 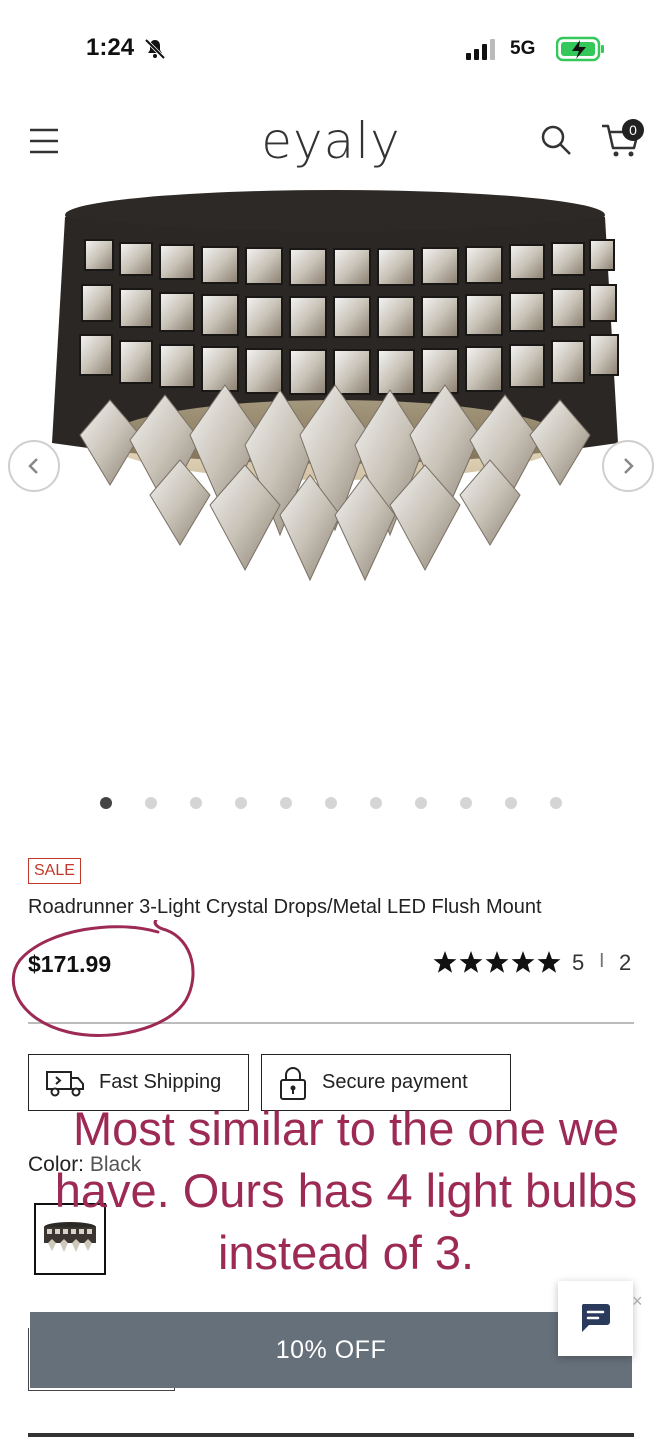 I want to click on fast-shipping-badge: Fast Shipping, so click(x=138, y=1082).